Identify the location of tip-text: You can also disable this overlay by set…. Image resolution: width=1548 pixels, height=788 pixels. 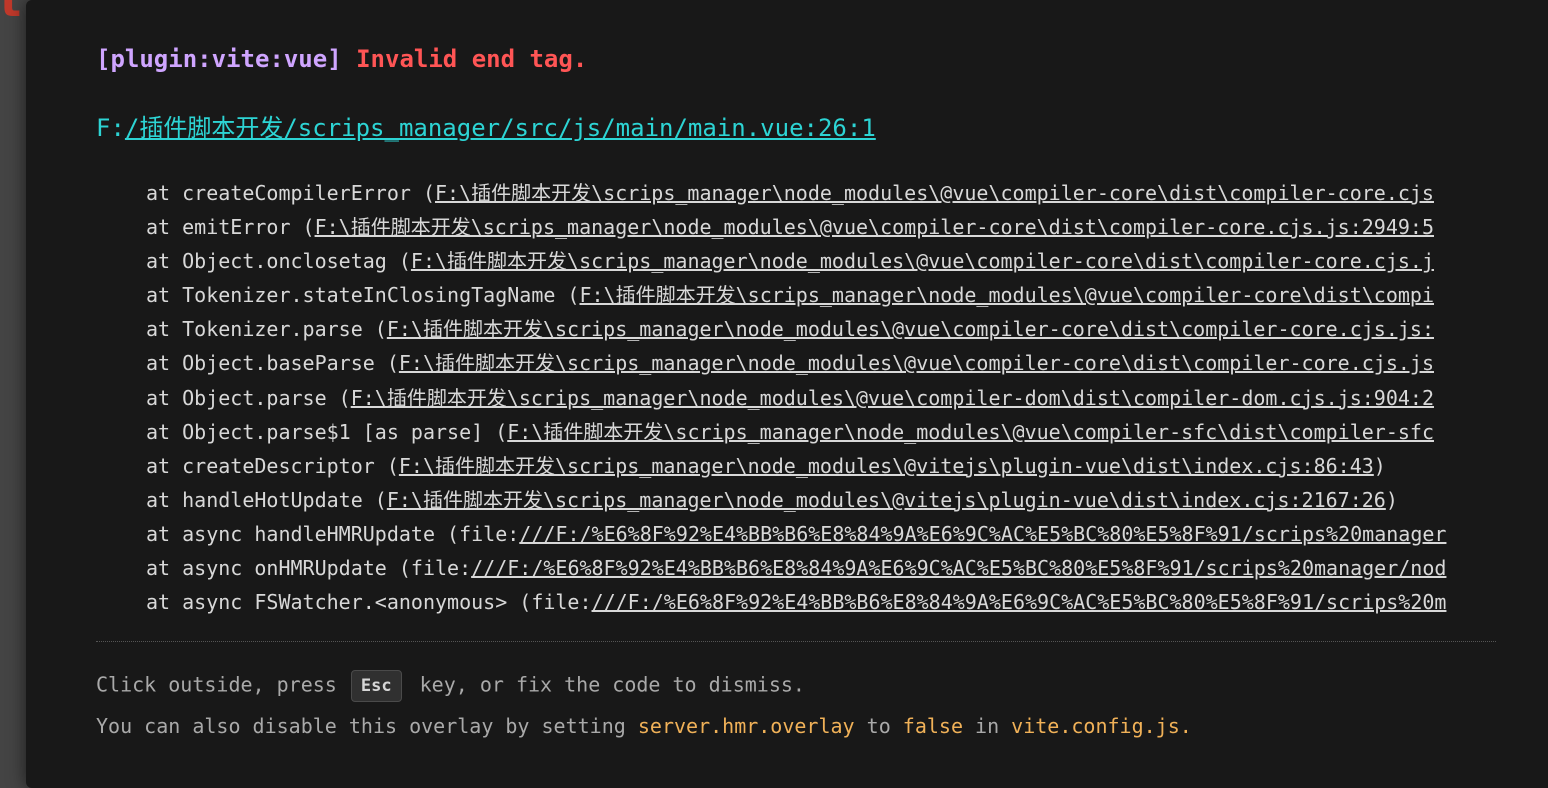
(367, 726).